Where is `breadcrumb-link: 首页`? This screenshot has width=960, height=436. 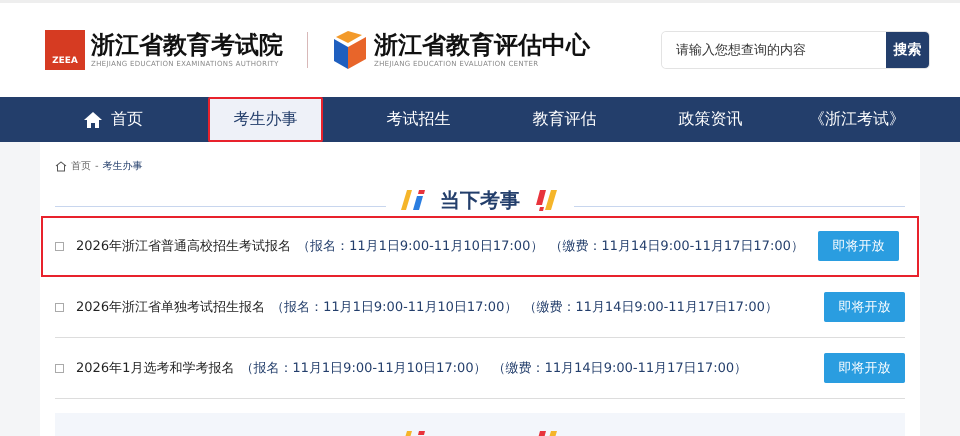
breadcrumb-link: 首页 is located at coordinates (81, 166).